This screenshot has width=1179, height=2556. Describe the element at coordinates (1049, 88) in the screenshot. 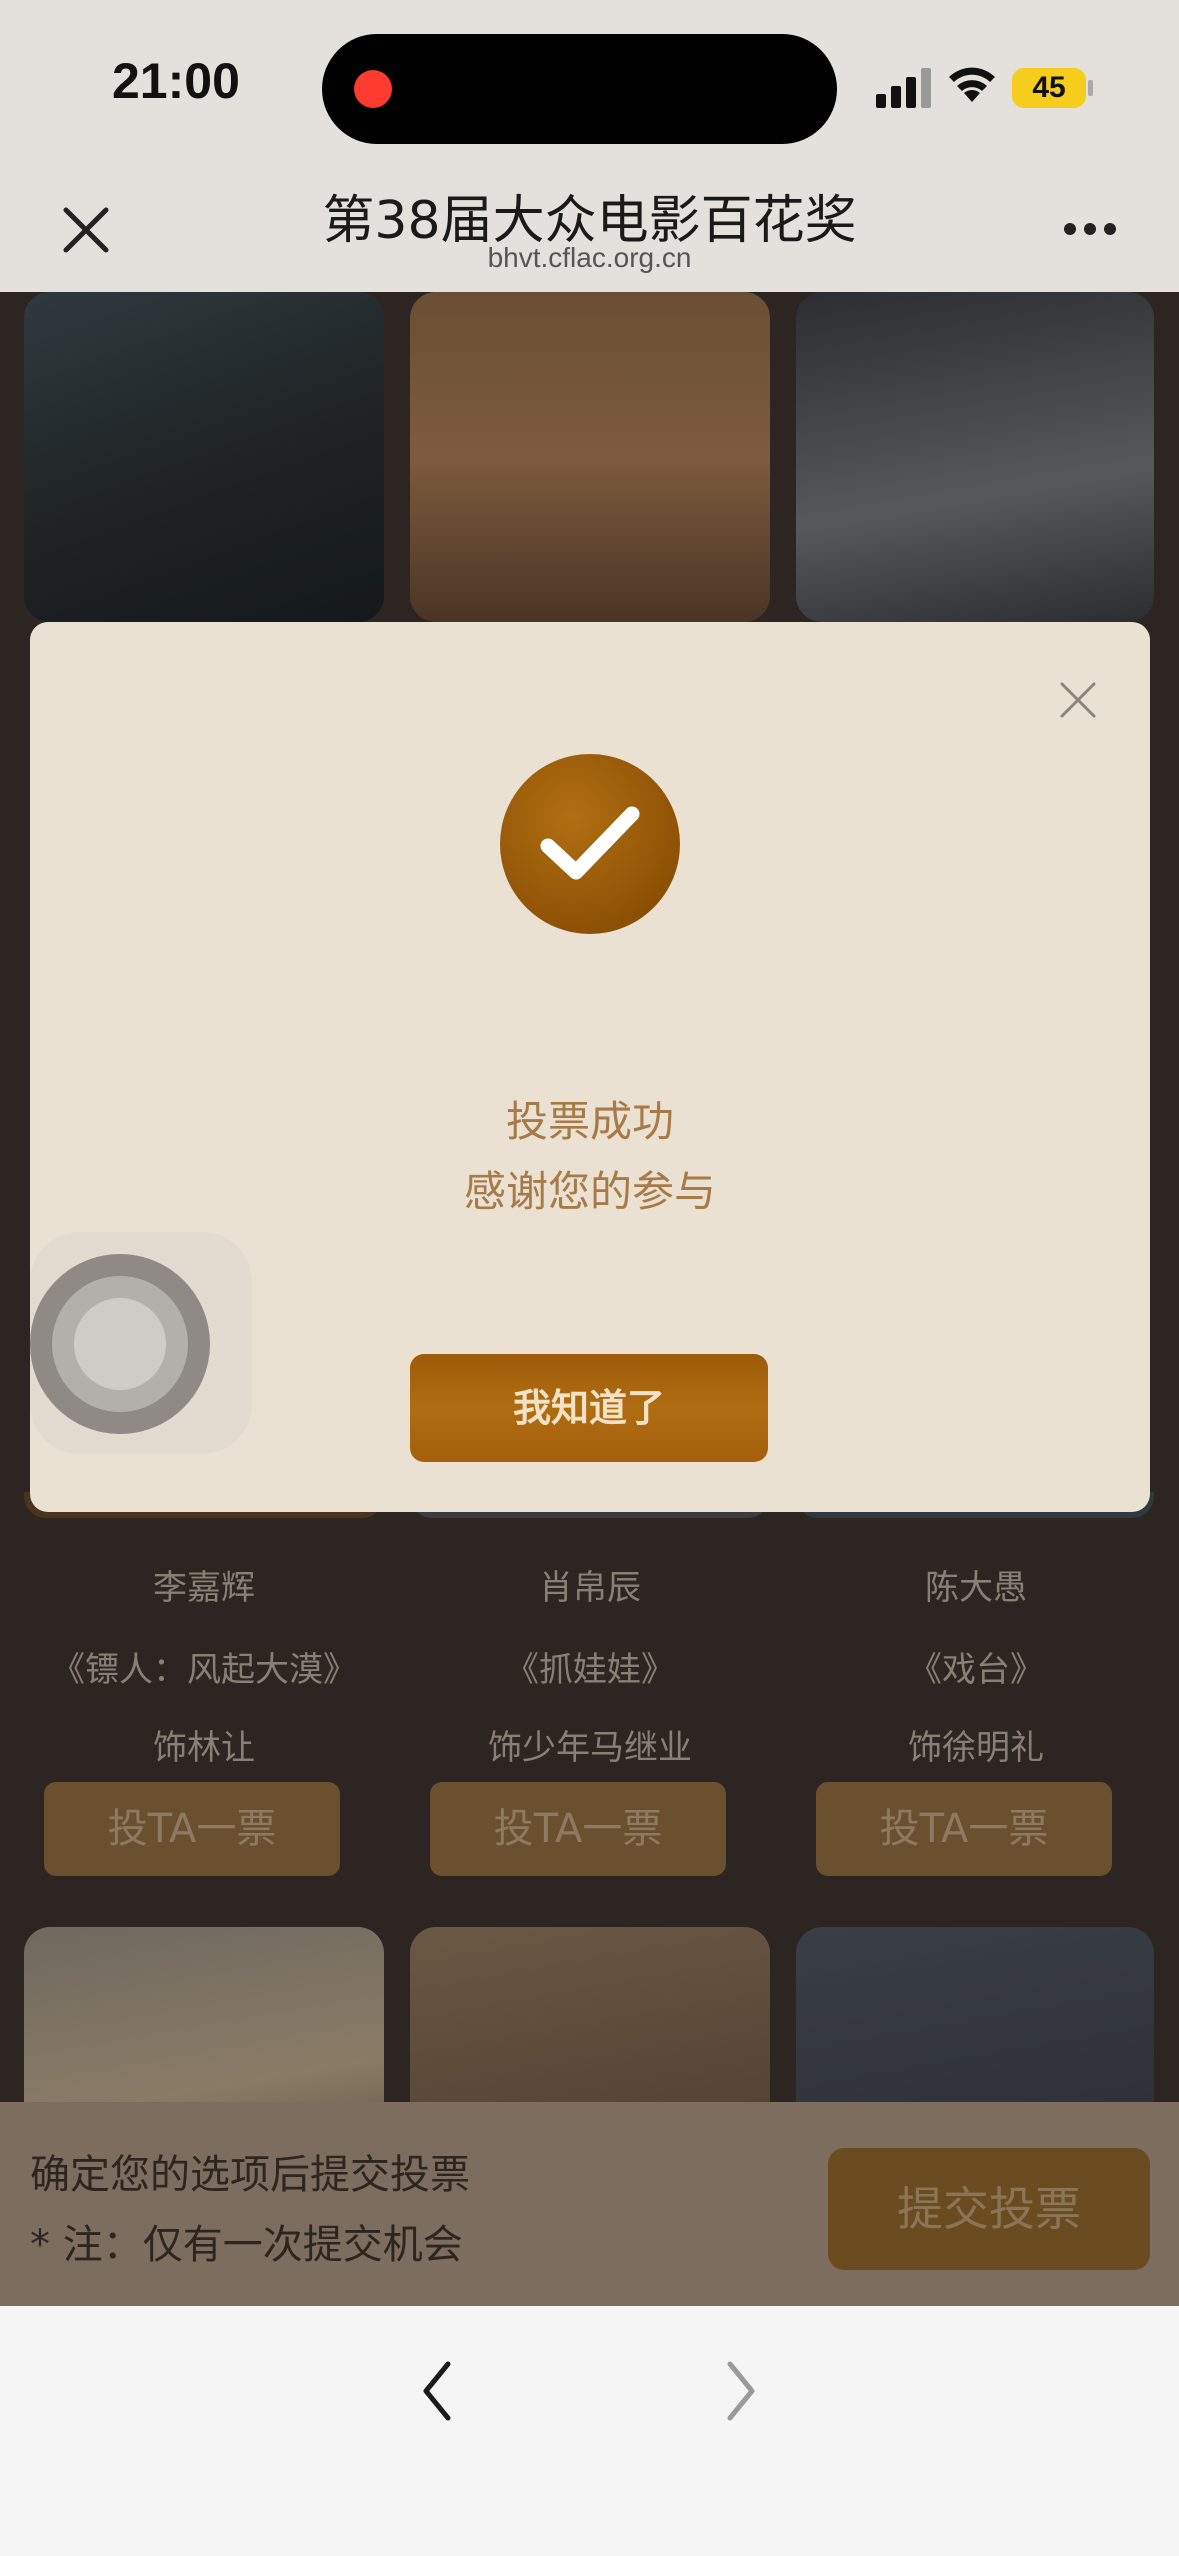

I see `battery-icon: 45` at that location.